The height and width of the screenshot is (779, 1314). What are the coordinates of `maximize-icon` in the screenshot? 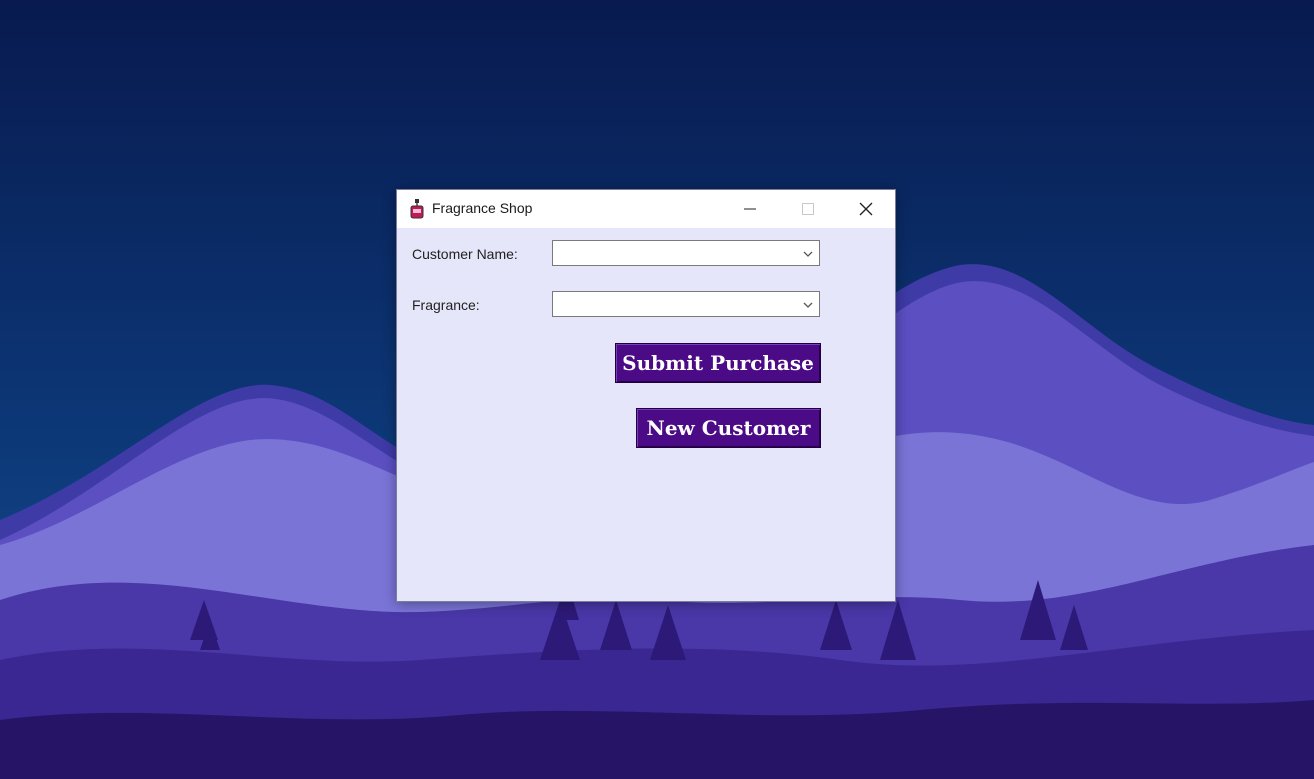 It's located at (808, 209).